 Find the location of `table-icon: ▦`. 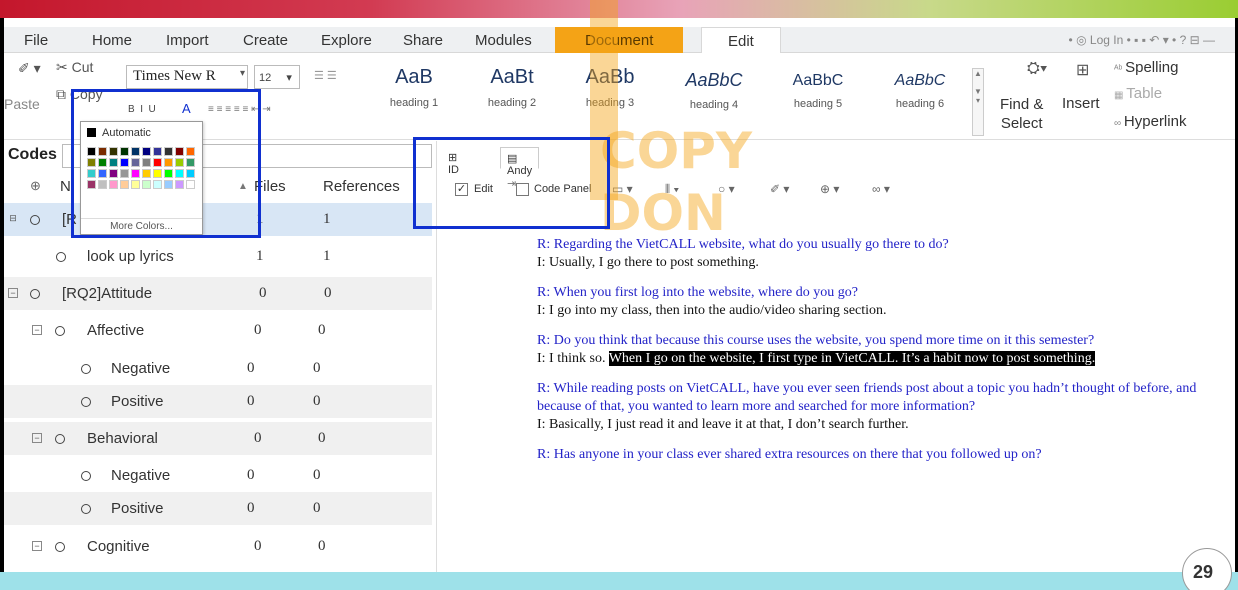

table-icon: ▦ is located at coordinates (1120, 95).